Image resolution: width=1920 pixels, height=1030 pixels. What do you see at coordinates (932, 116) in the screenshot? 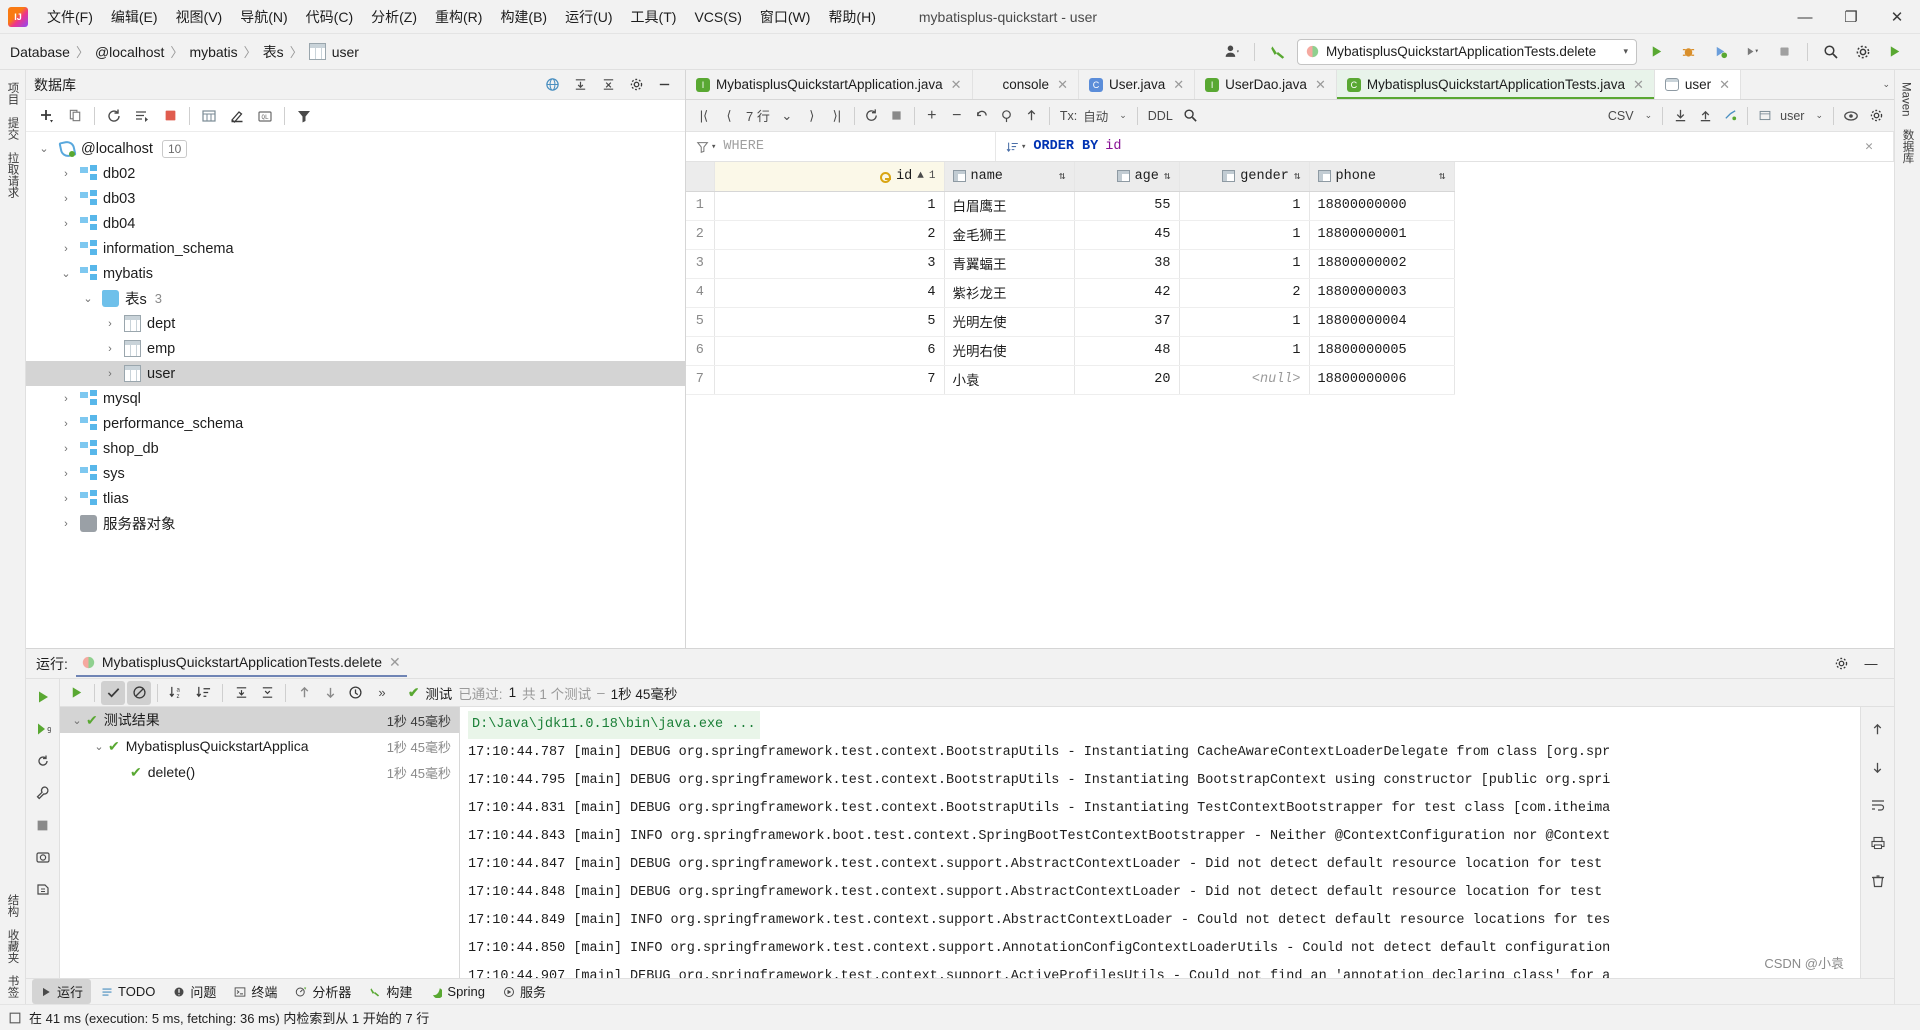
I see `add-row-button: +` at bounding box center [932, 116].